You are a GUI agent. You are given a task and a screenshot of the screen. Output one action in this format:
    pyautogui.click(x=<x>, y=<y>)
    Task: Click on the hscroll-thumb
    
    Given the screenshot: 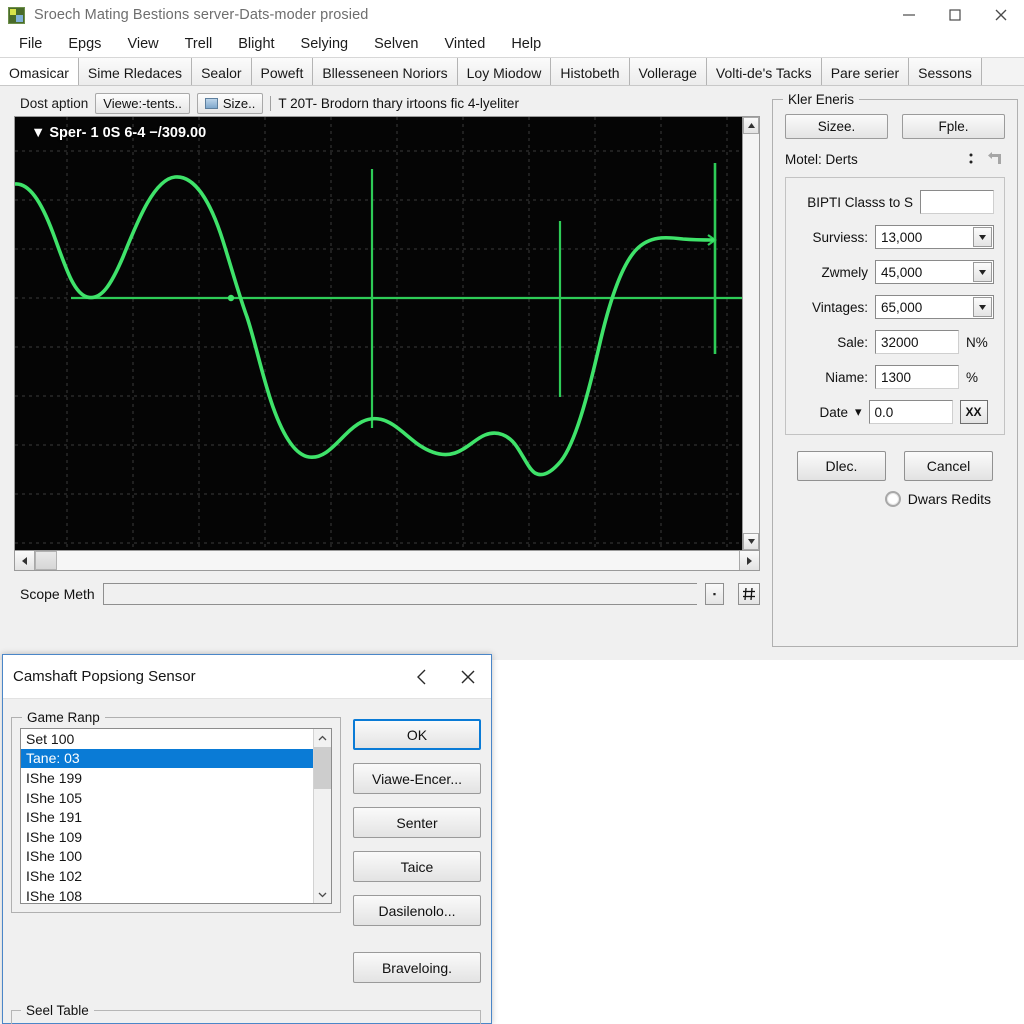 What is the action you would take?
    pyautogui.click(x=46, y=560)
    